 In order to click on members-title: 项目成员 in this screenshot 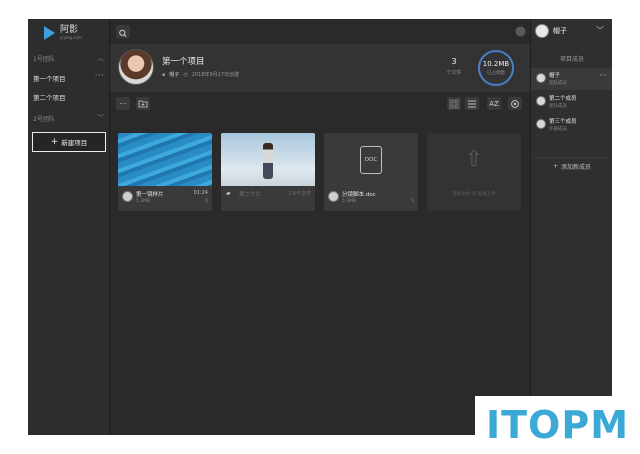, I will do `click(571, 59)`.